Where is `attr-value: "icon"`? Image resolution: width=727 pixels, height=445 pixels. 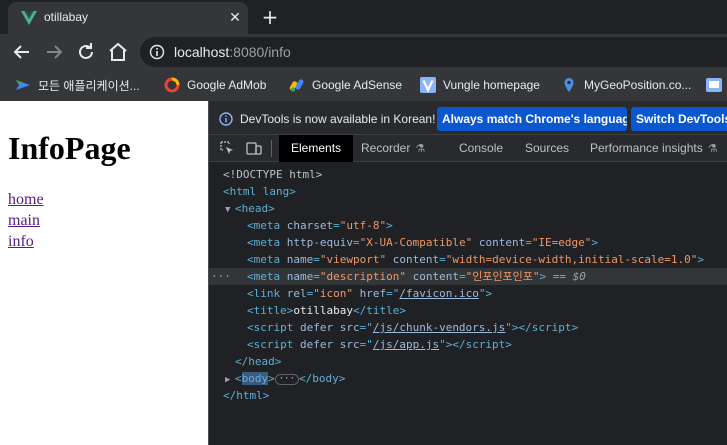
attr-value: "icon" is located at coordinates (333, 293).